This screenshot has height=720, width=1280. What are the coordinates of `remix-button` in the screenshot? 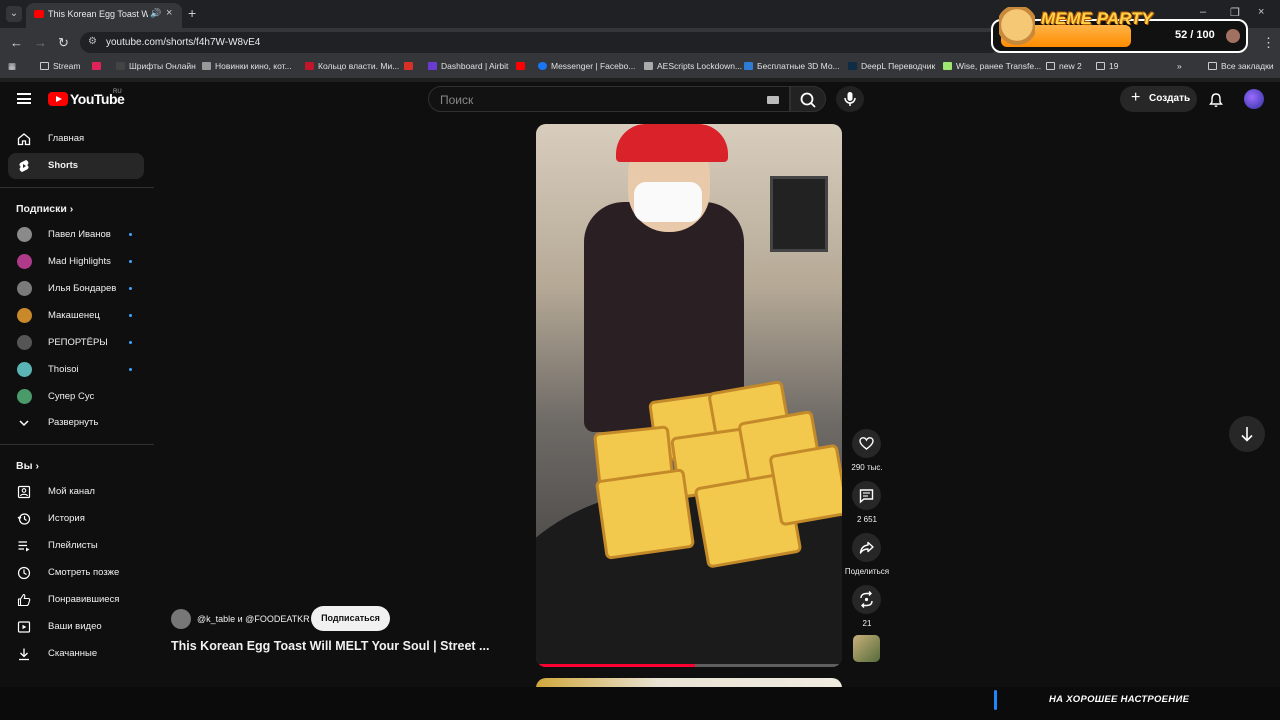 It's located at (866, 599).